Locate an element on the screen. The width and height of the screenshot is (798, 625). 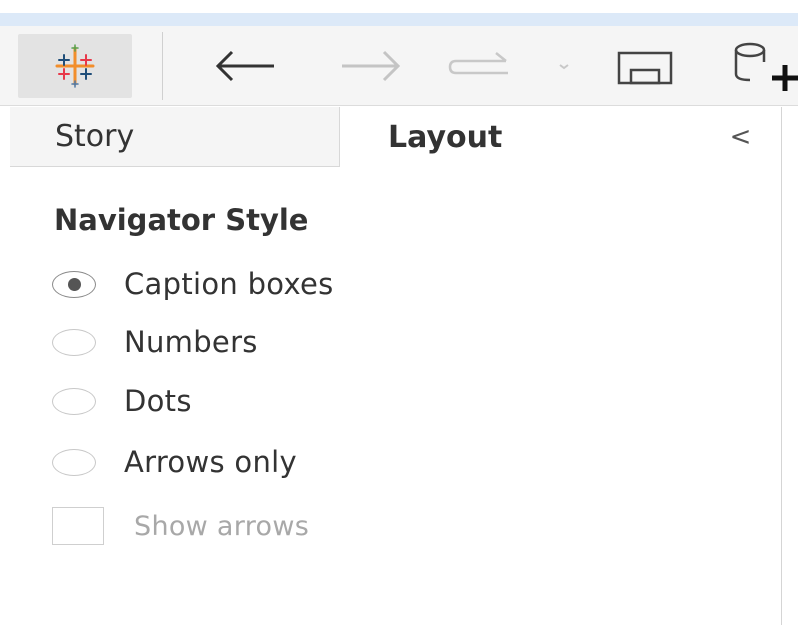
redo-icon is located at coordinates (478, 63).